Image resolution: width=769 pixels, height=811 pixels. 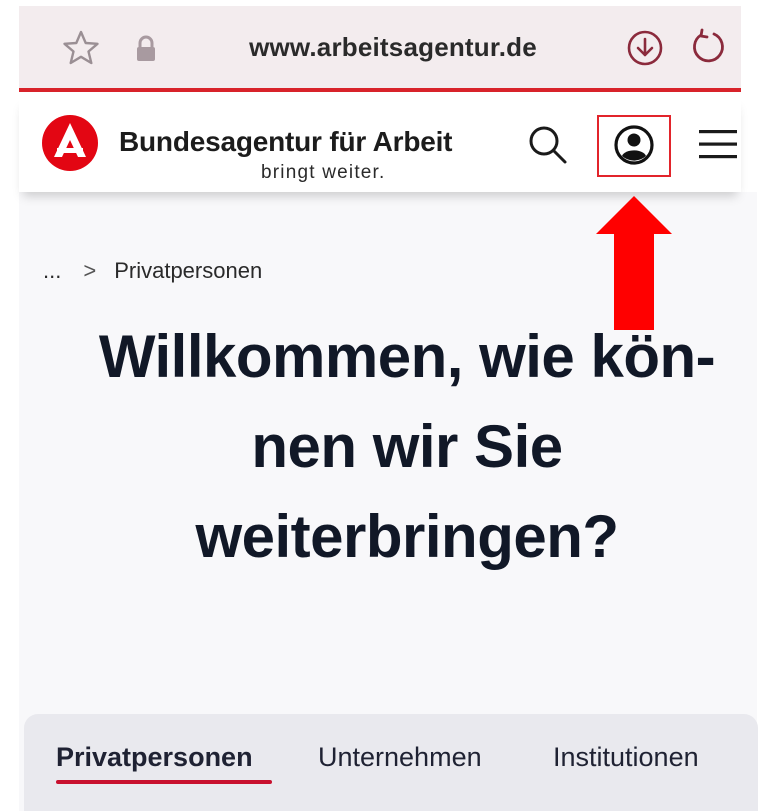 I want to click on lock-icon, so click(x=146, y=49).